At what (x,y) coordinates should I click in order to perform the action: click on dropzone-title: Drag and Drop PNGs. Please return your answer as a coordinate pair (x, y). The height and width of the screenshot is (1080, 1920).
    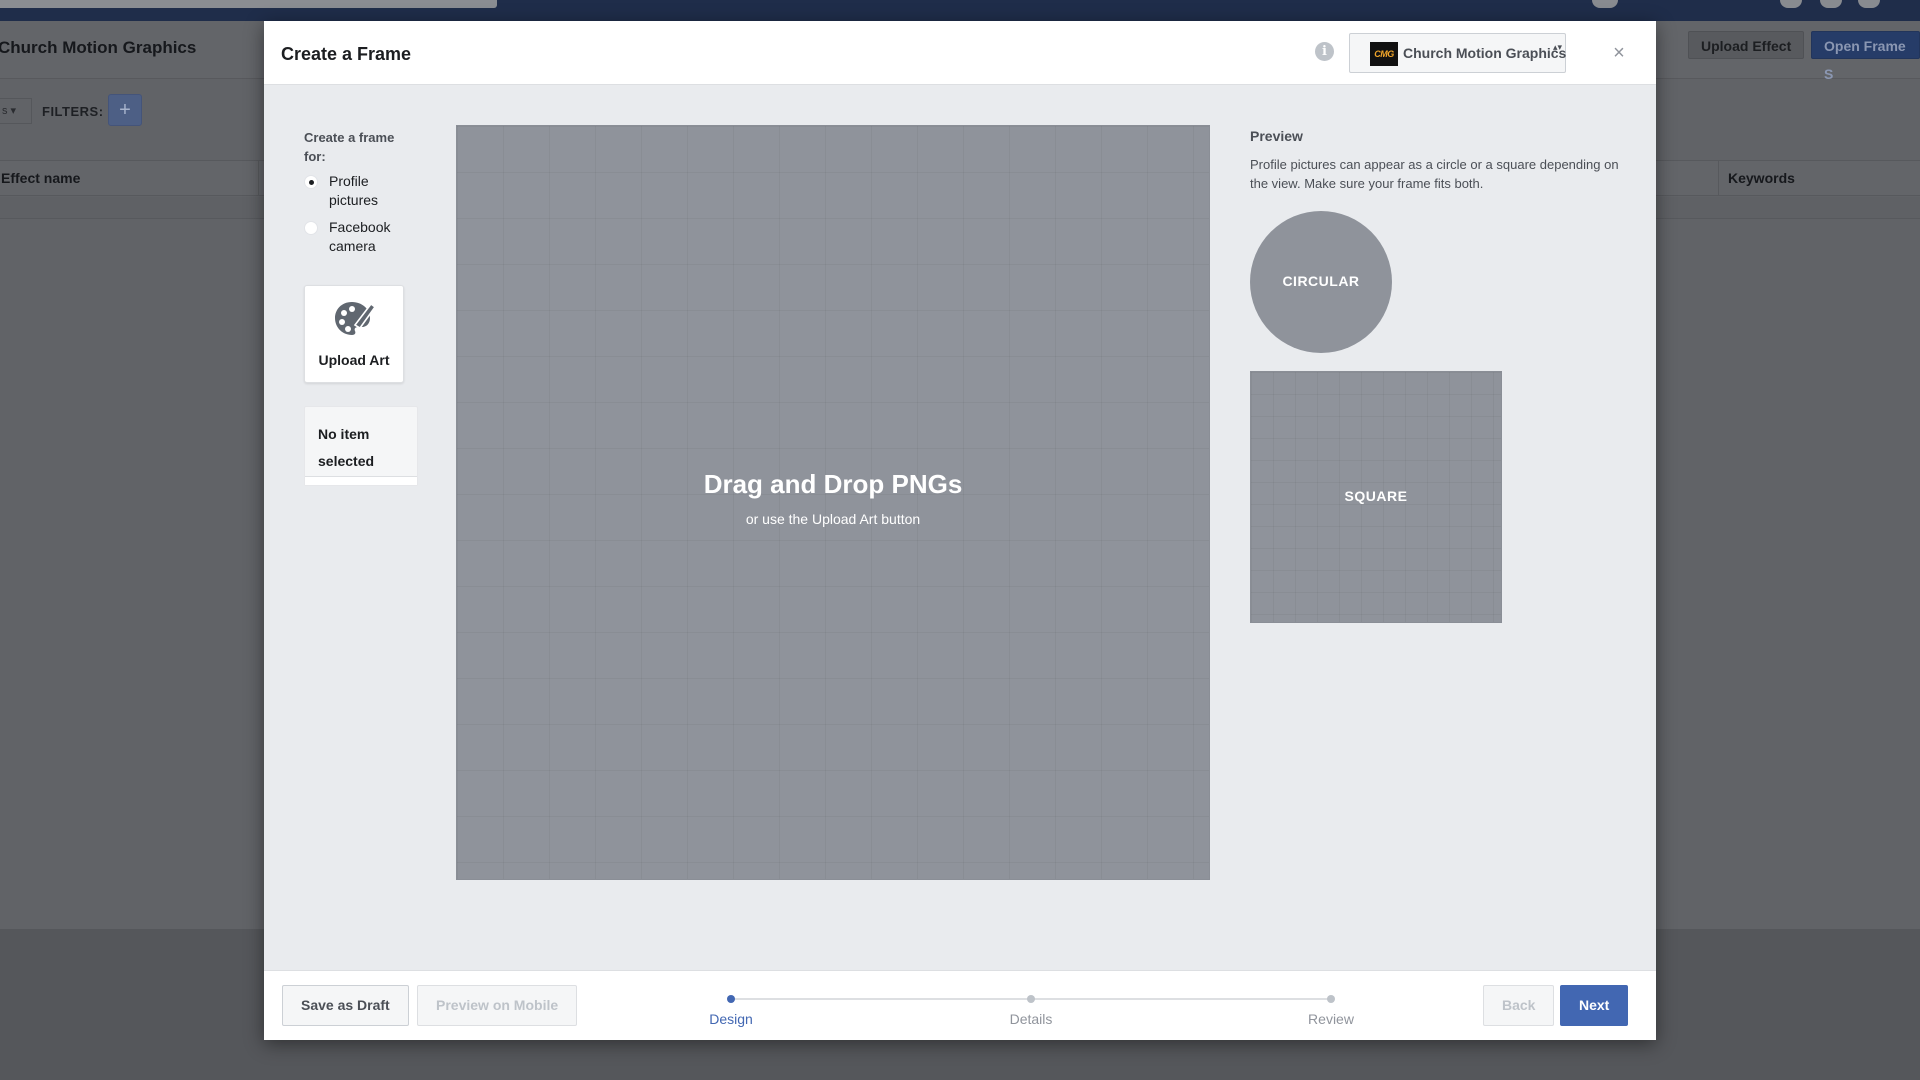
    Looking at the image, I should click on (833, 484).